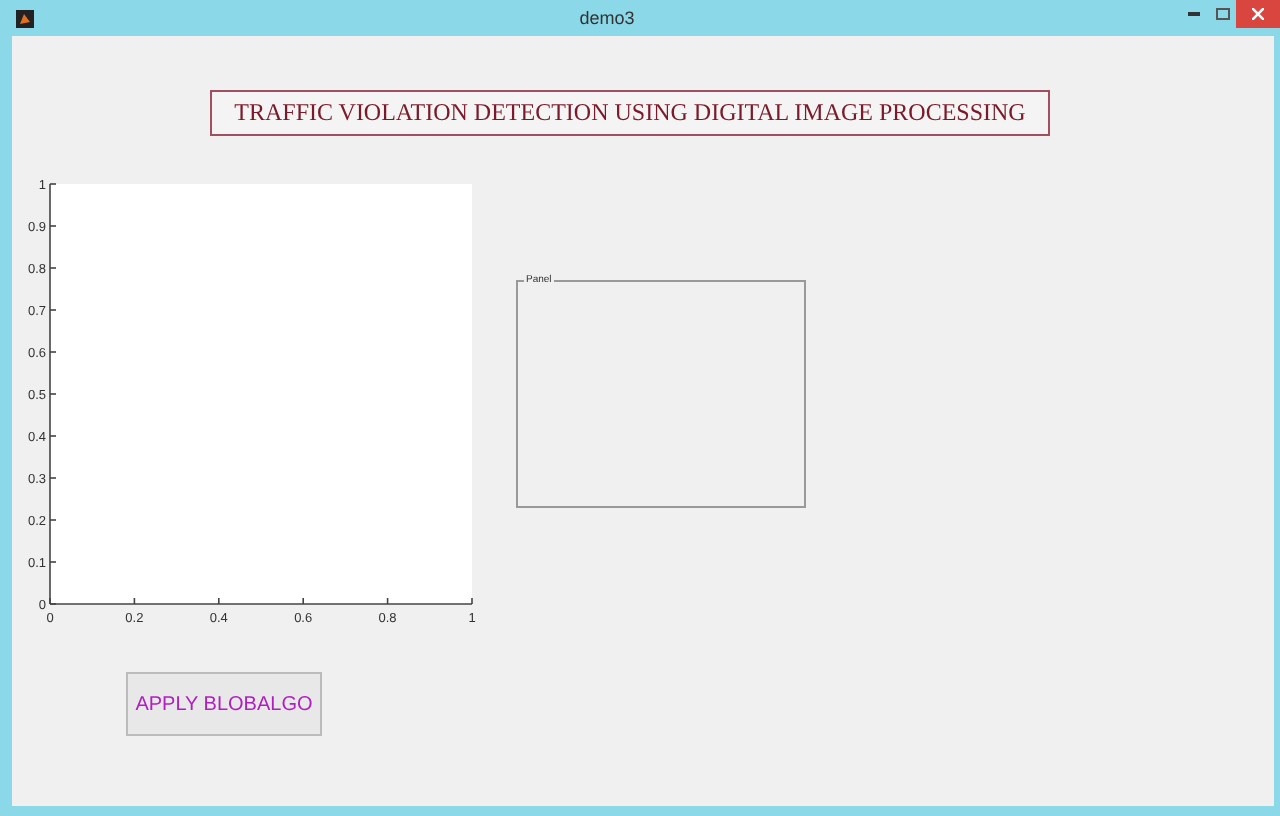 The width and height of the screenshot is (1280, 816). I want to click on window-title: demo3, so click(607, 18).